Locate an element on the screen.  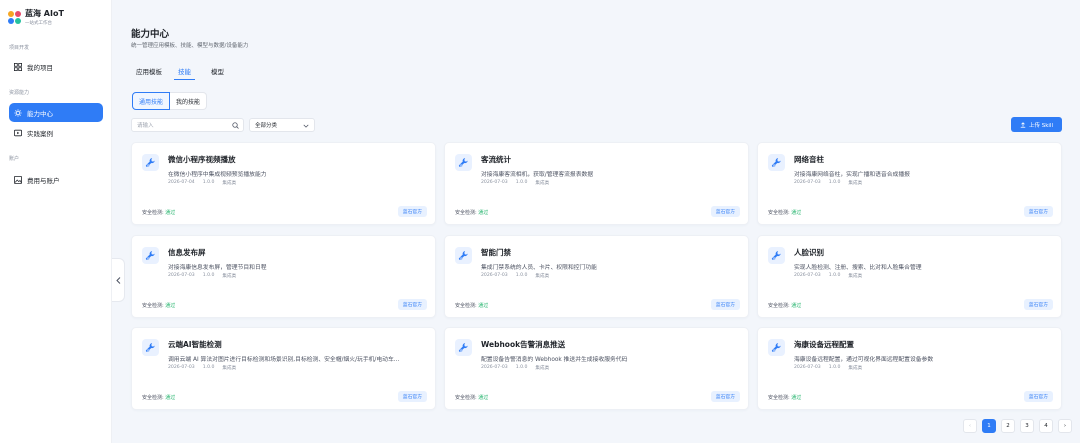
skill-date: 2026-07-04 is located at coordinates (181, 182).